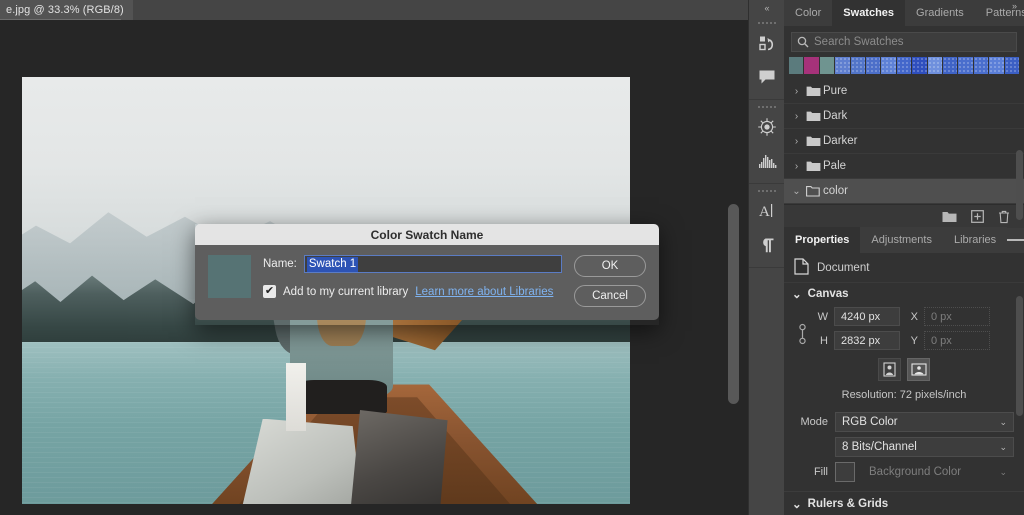 The image size is (1024, 515). Describe the element at coordinates (904, 91) in the screenshot. I see `swatch-folder-row: › Pure` at that location.